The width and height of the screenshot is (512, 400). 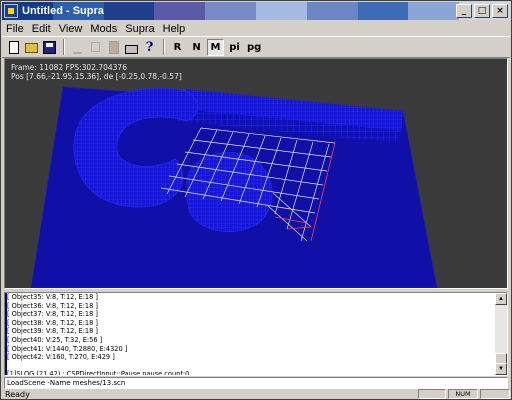 I want to click on menu-supra: Supra, so click(x=139, y=29).